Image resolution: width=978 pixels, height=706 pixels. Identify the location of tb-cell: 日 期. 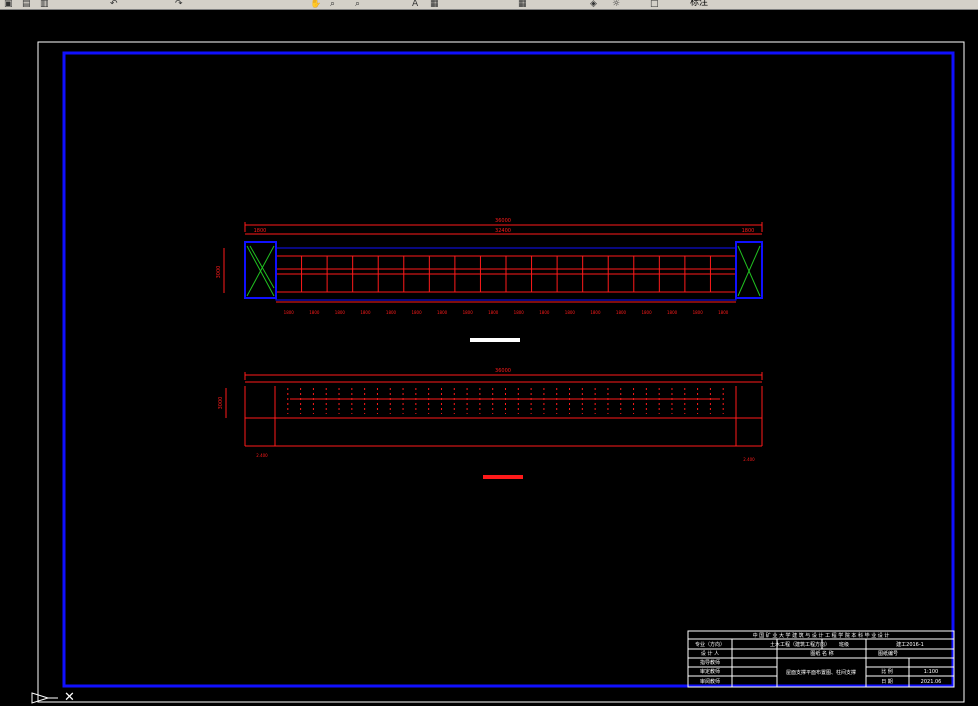
(887, 682).